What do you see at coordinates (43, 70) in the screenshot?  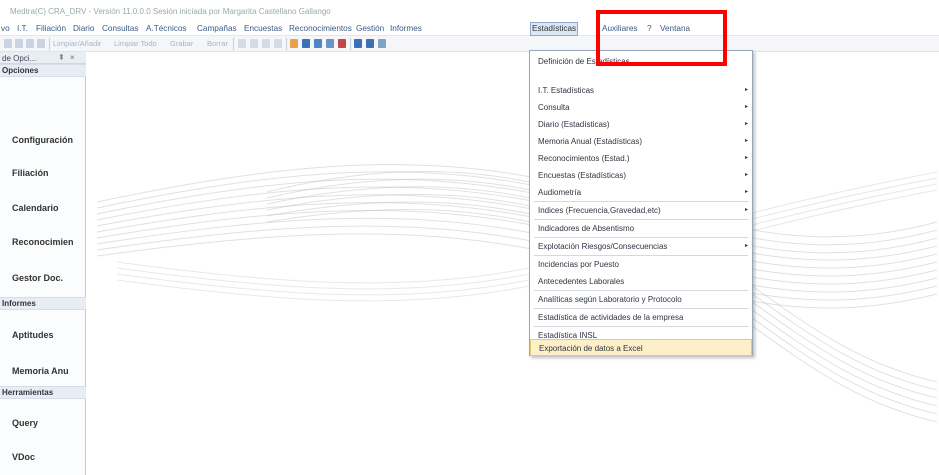 I see `section-opciones: Opciones` at bounding box center [43, 70].